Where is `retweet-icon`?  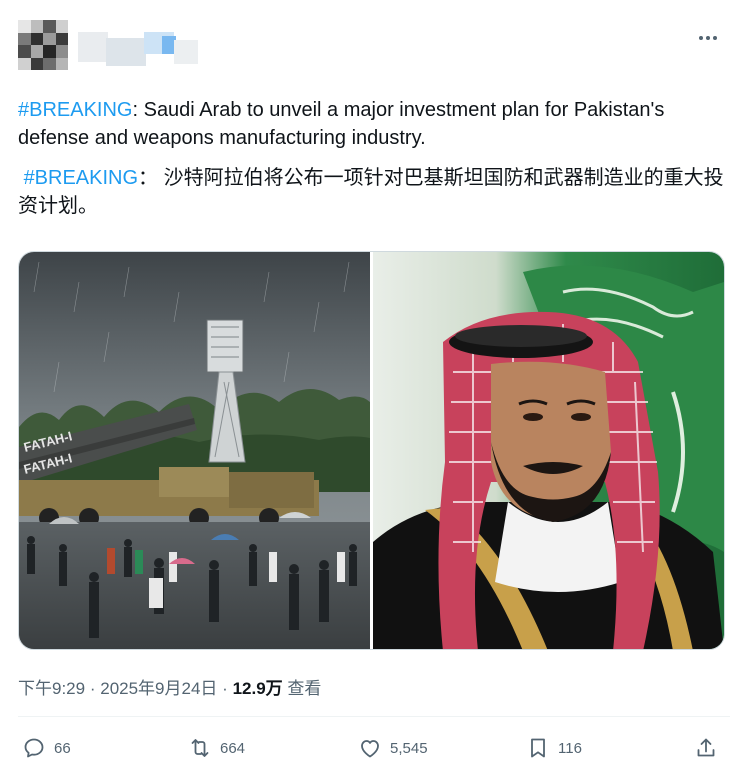 retweet-icon is located at coordinates (200, 748).